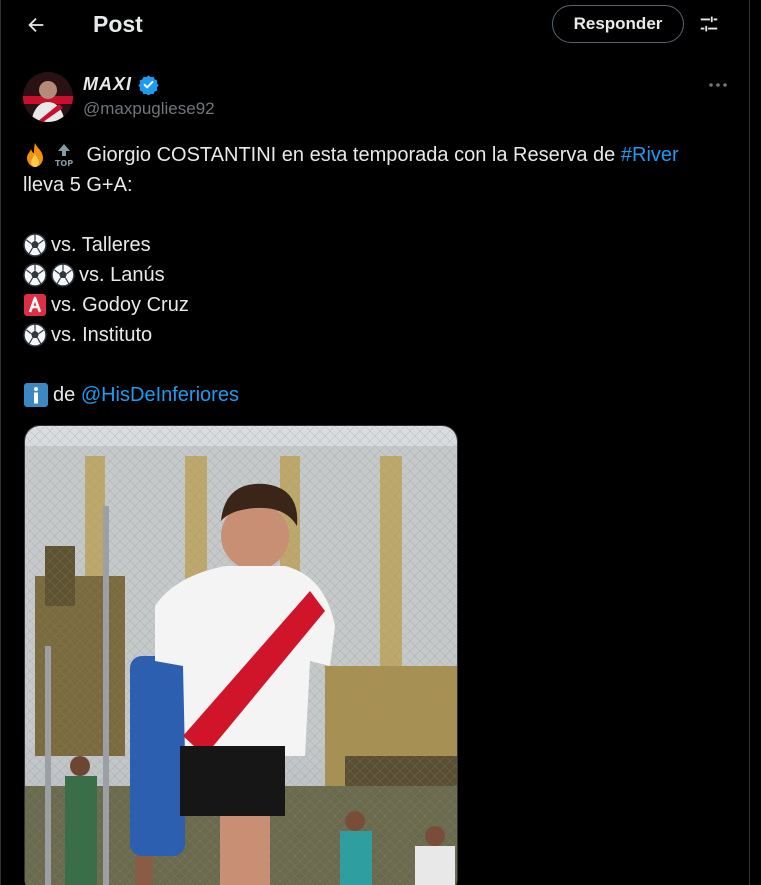  I want to click on tweet-line-2: lleva 5 G+A:, so click(78, 185).